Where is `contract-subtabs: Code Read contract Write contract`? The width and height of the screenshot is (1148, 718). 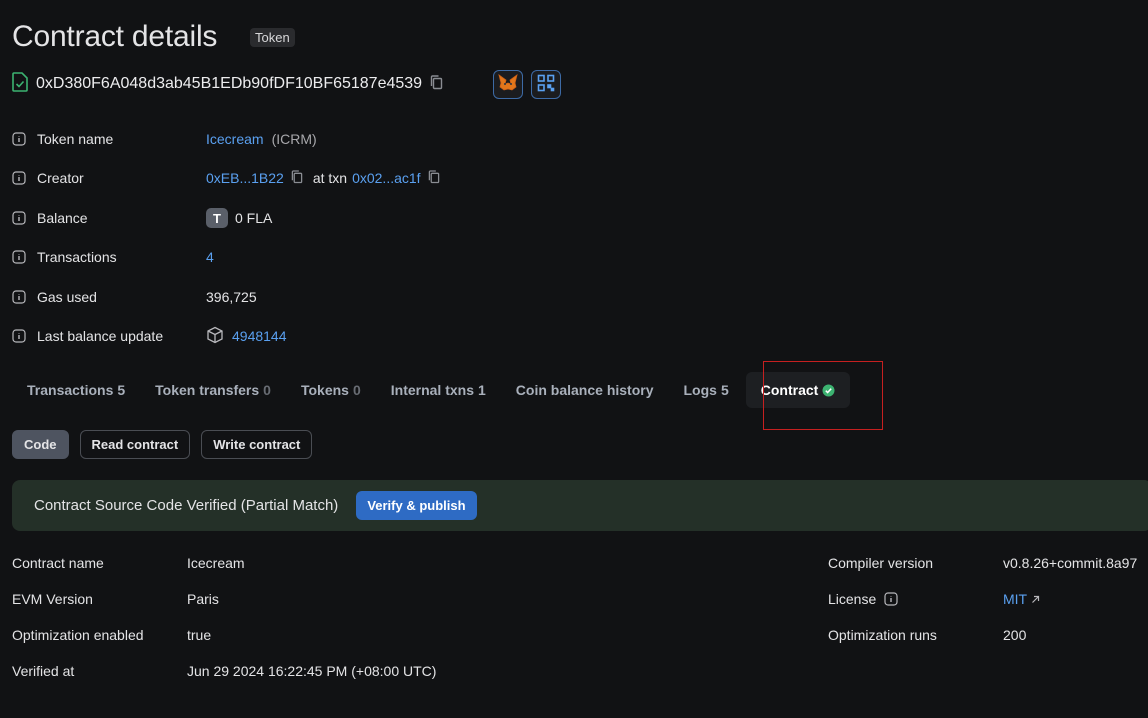
contract-subtabs: Code Read contract Write contract is located at coordinates (162, 444).